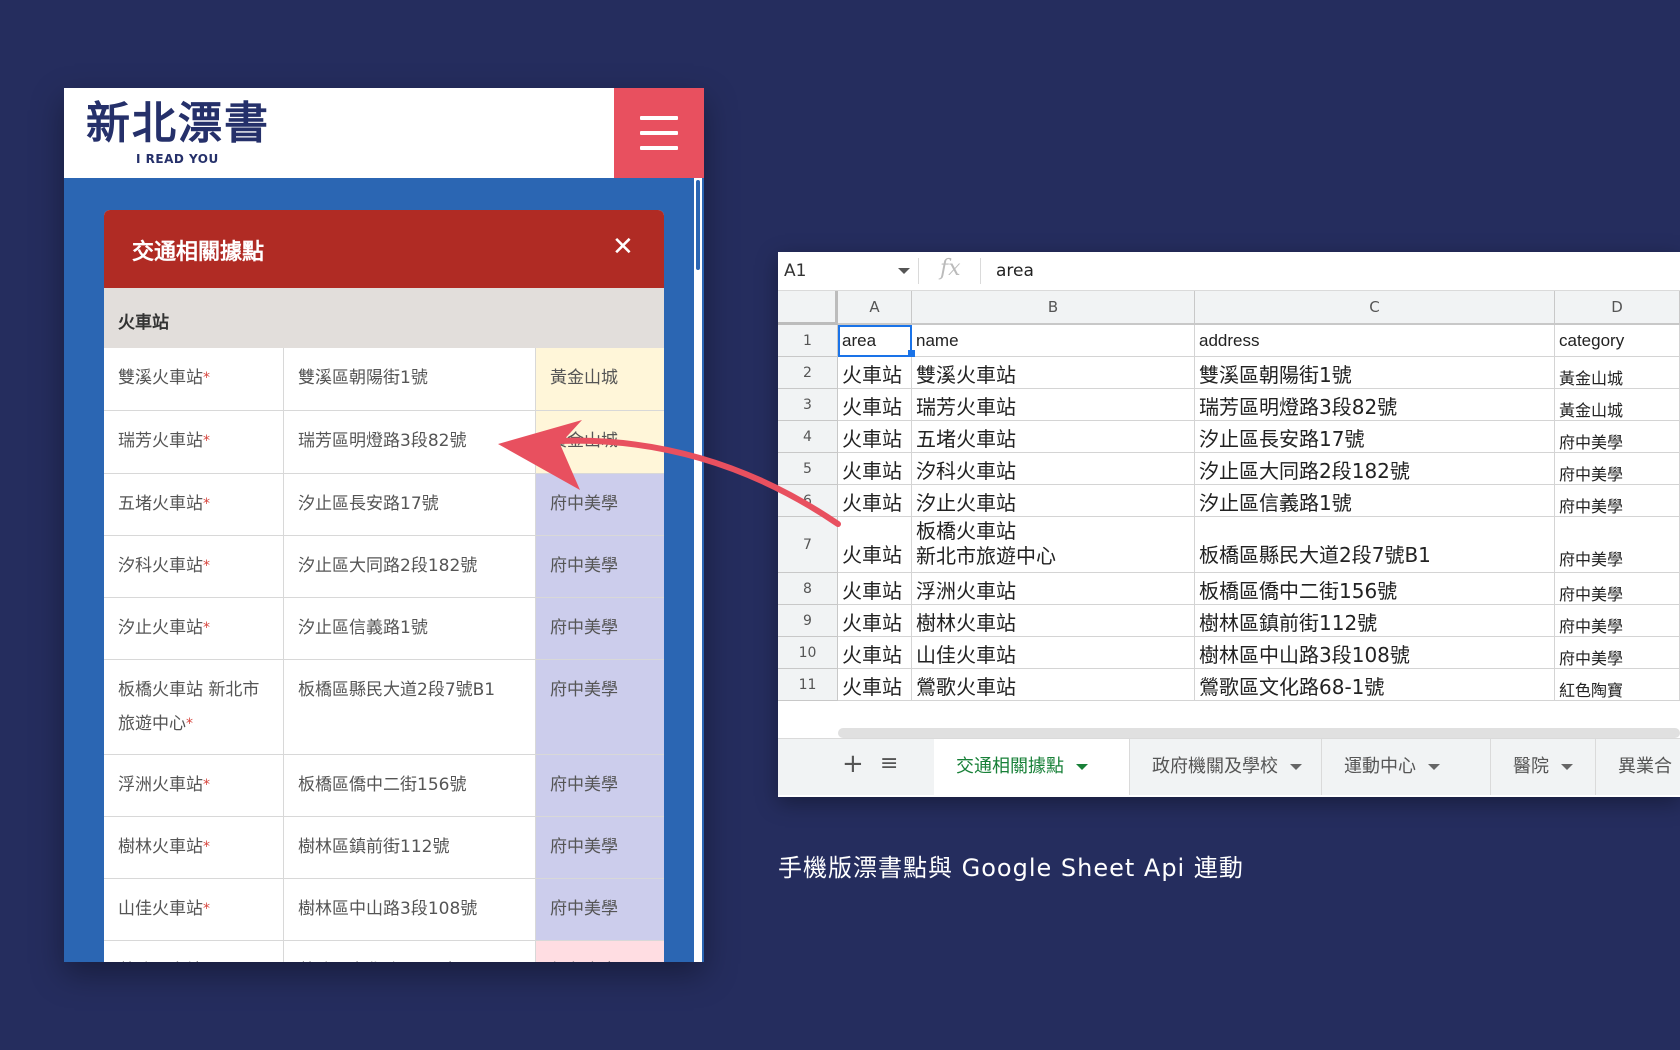 Image resolution: width=1680 pixels, height=1050 pixels. Describe the element at coordinates (1053, 373) in the screenshot. I see `data-cell: 雙溪火車站` at that location.